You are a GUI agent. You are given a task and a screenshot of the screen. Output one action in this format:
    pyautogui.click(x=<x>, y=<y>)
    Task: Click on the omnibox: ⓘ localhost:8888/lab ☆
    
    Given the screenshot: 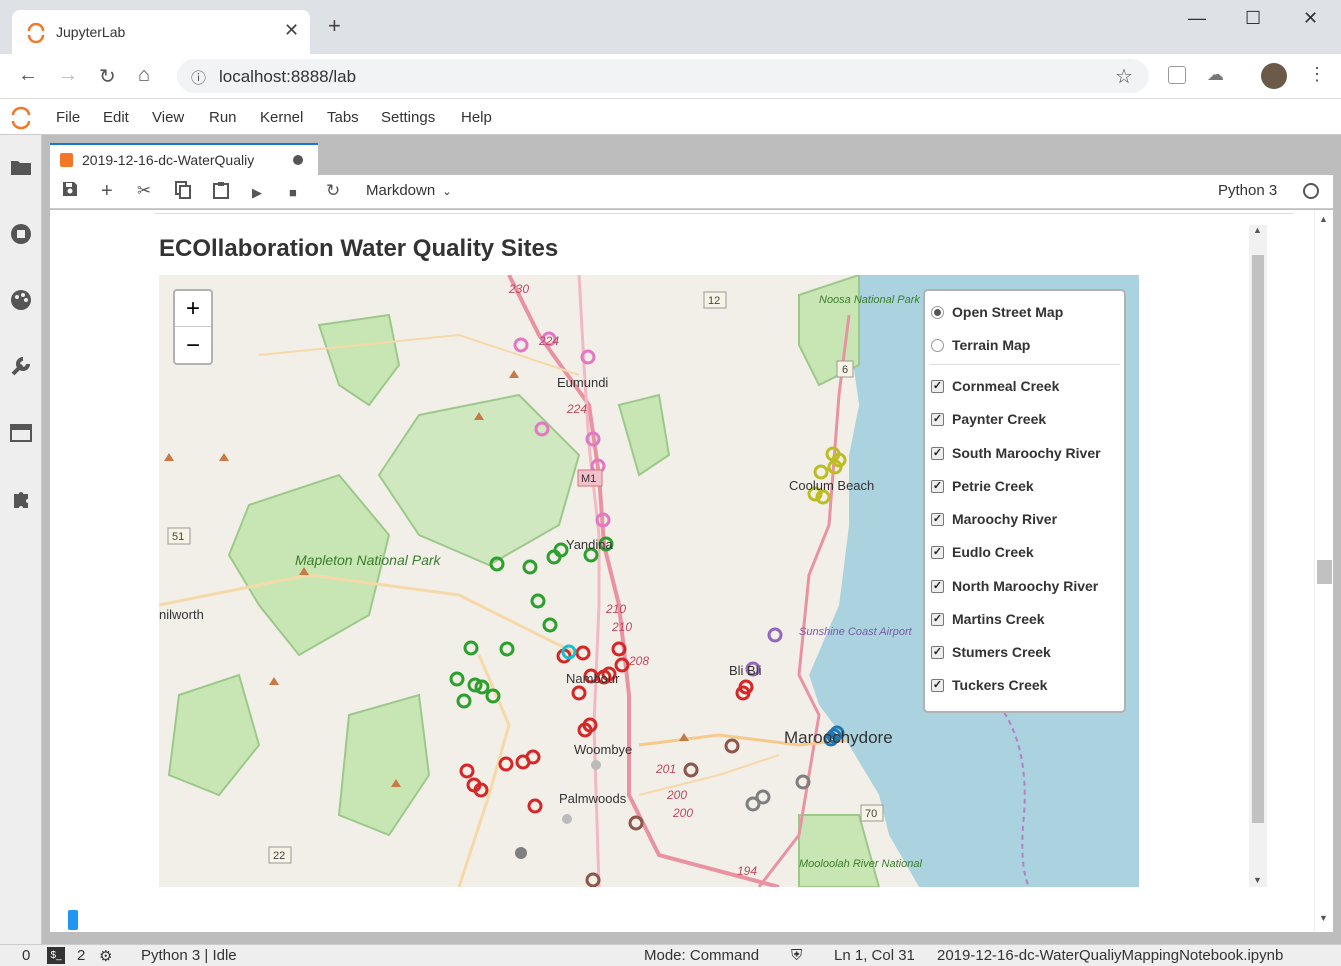 What is the action you would take?
    pyautogui.click(x=663, y=76)
    